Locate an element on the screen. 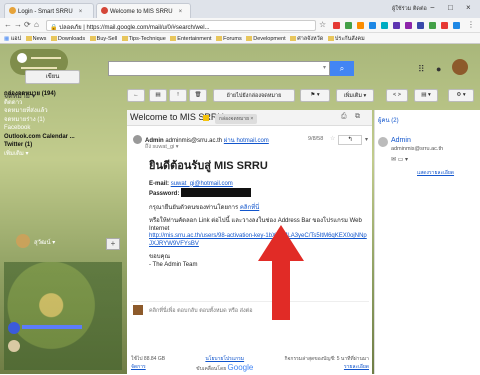 The height and width of the screenshot is (375, 480). more-button: เพิ่มเติม ▾ is located at coordinates (355, 95).